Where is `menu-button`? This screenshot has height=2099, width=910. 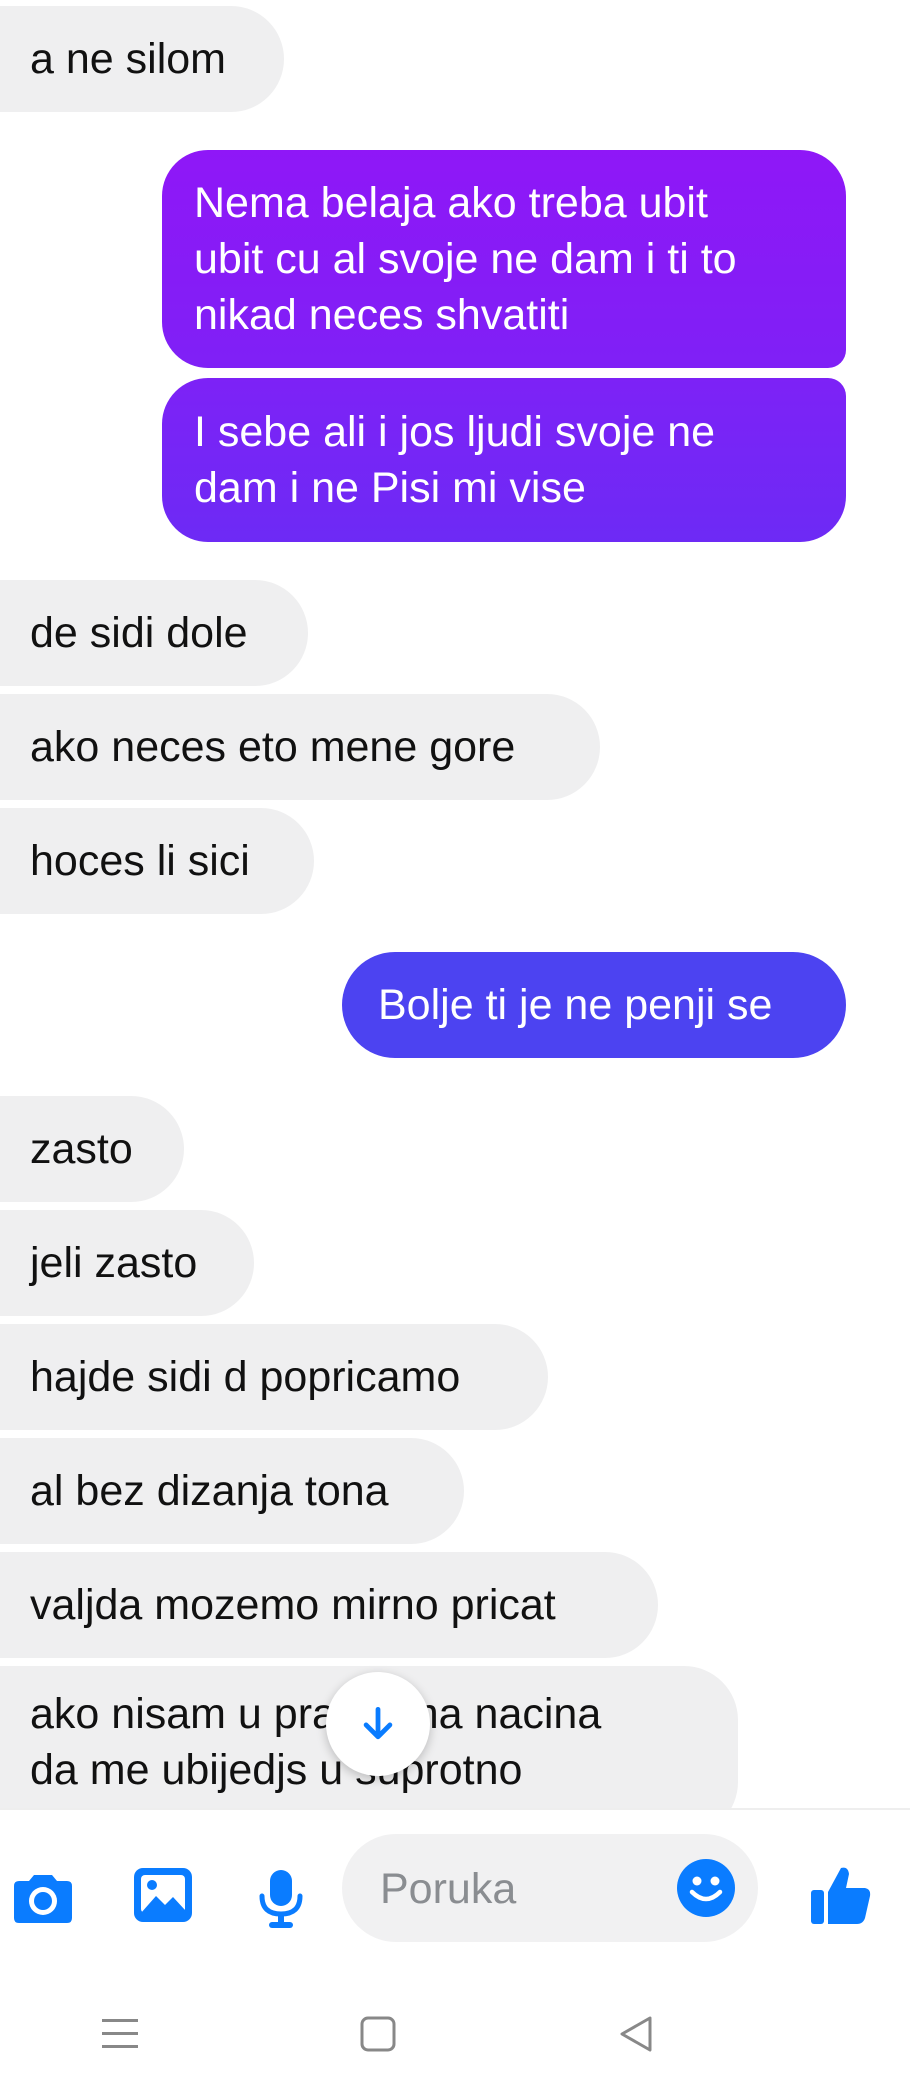 menu-button is located at coordinates (120, 2034).